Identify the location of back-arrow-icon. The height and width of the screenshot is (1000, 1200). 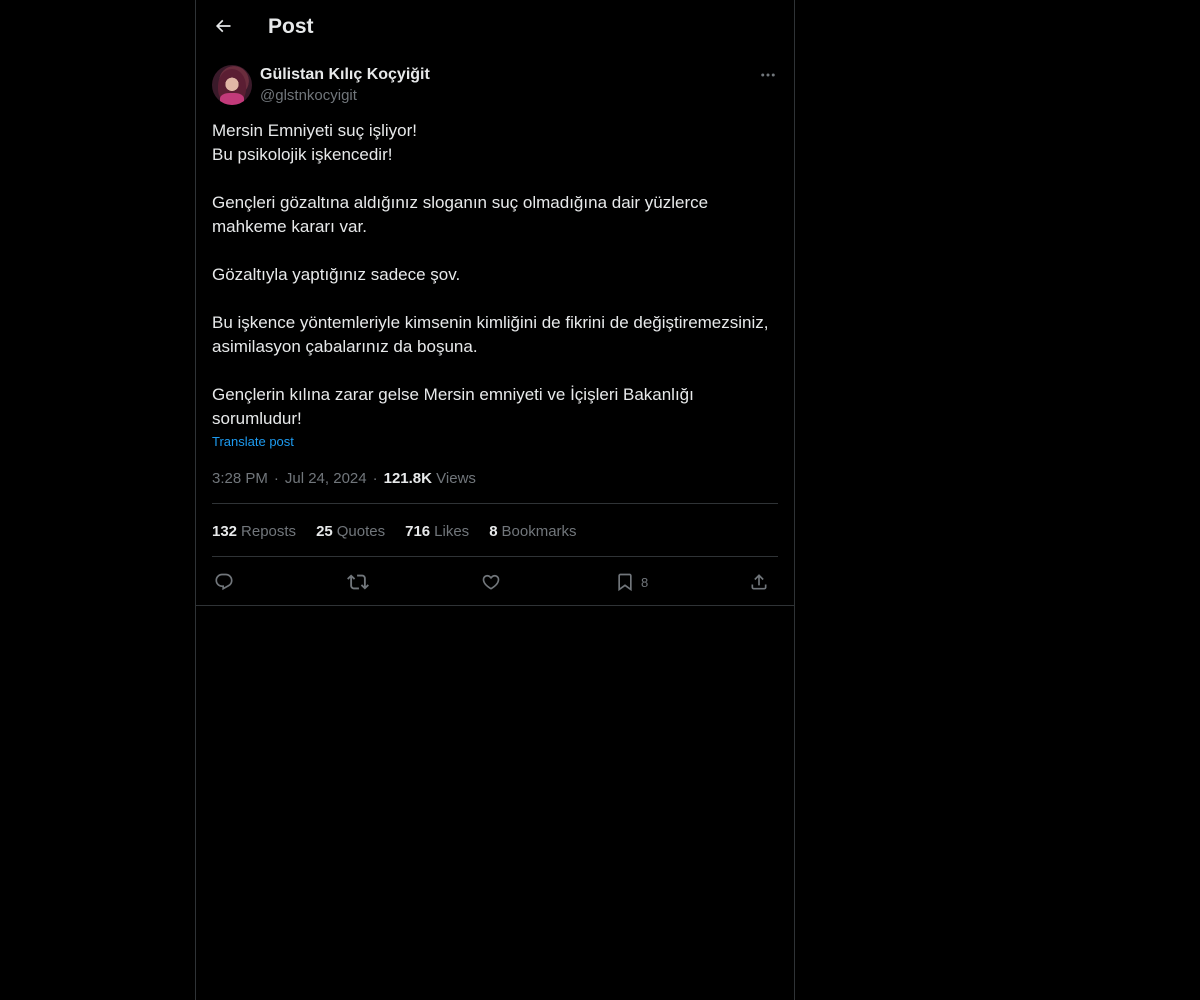
(223, 26).